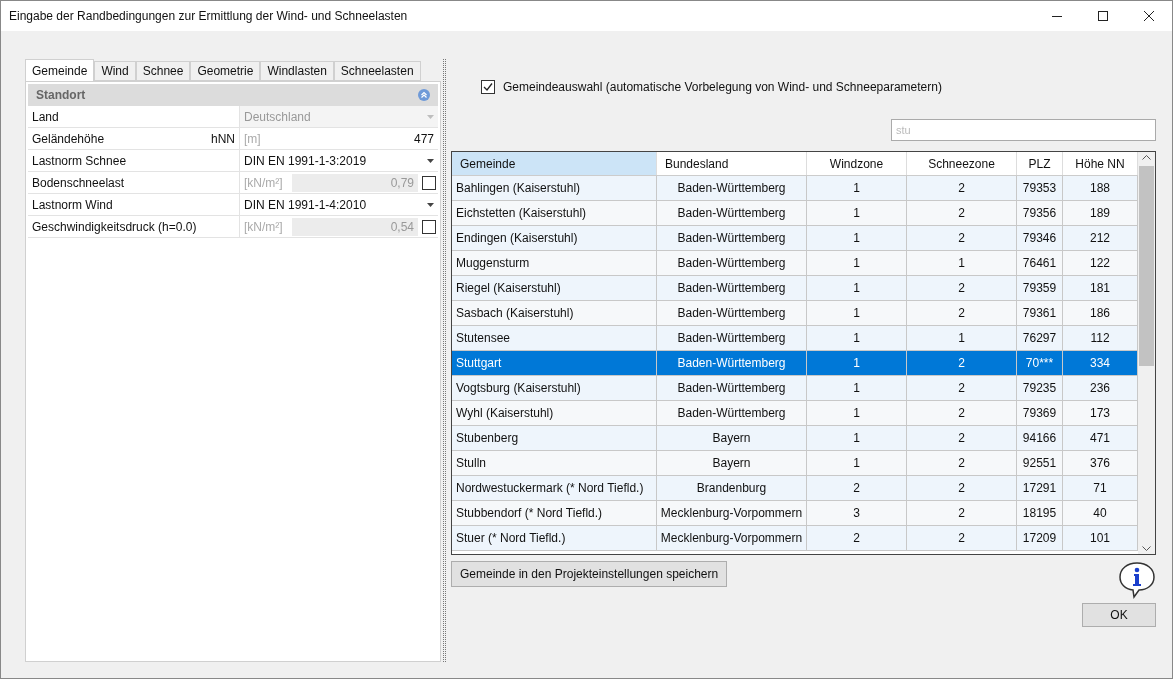 This screenshot has width=1173, height=679. I want to click on table-row: Sasbach (Kaiserstuhl) Baden-Württemberg 1 2 79361 186, so click(795, 313).